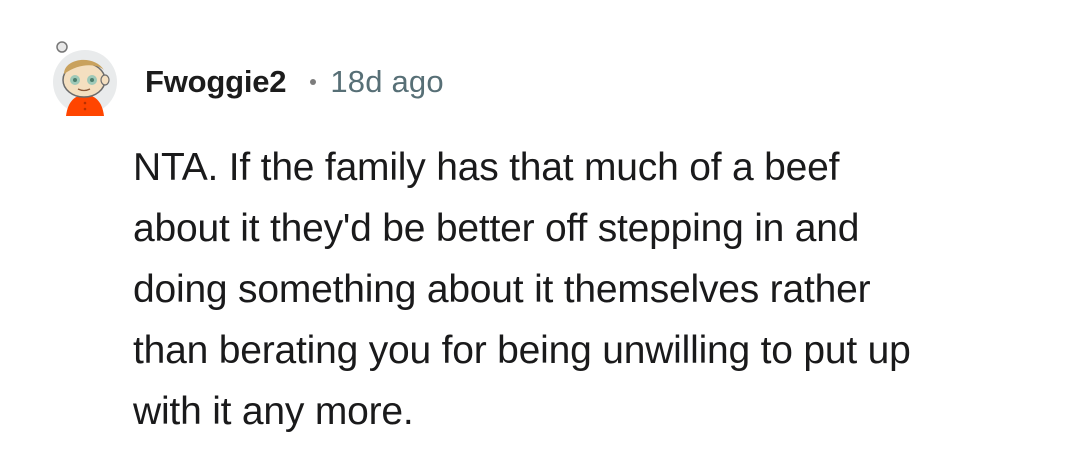 The image size is (1080, 463). I want to click on snoo-avatar-icon, so click(85, 78).